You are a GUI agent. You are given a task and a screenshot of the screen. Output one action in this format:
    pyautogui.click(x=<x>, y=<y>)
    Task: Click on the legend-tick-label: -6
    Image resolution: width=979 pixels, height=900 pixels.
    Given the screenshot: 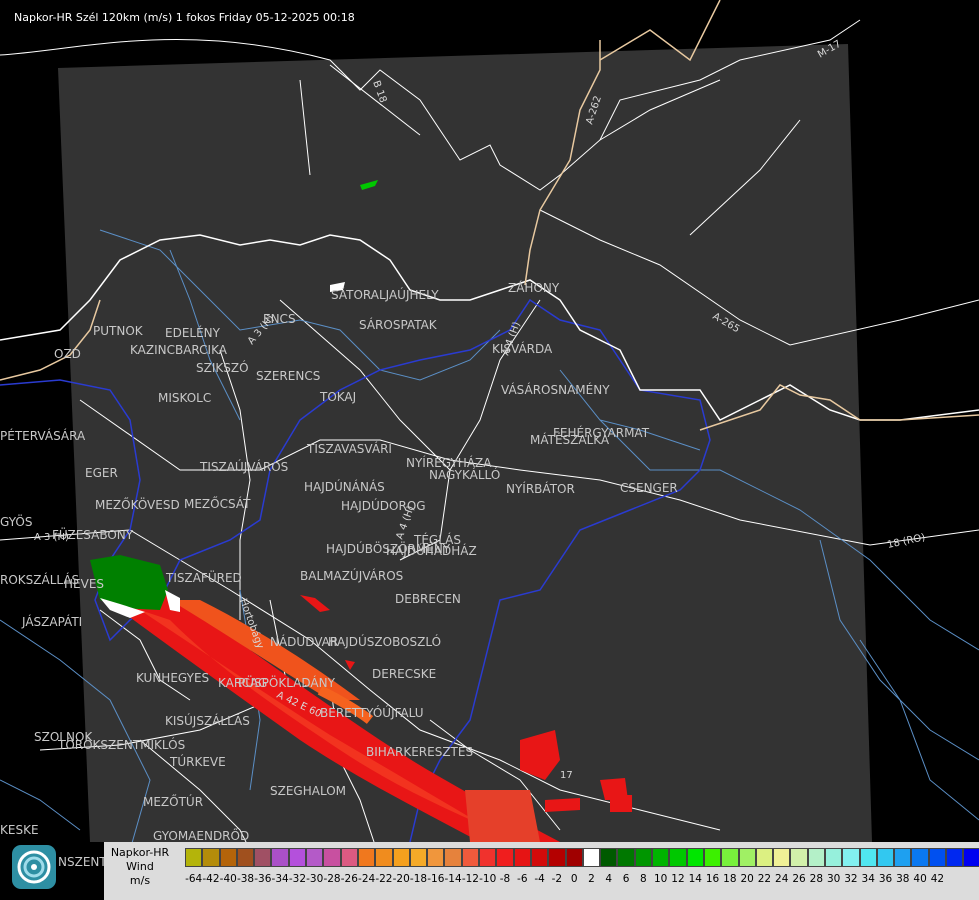 What is the action you would take?
    pyautogui.click(x=522, y=879)
    